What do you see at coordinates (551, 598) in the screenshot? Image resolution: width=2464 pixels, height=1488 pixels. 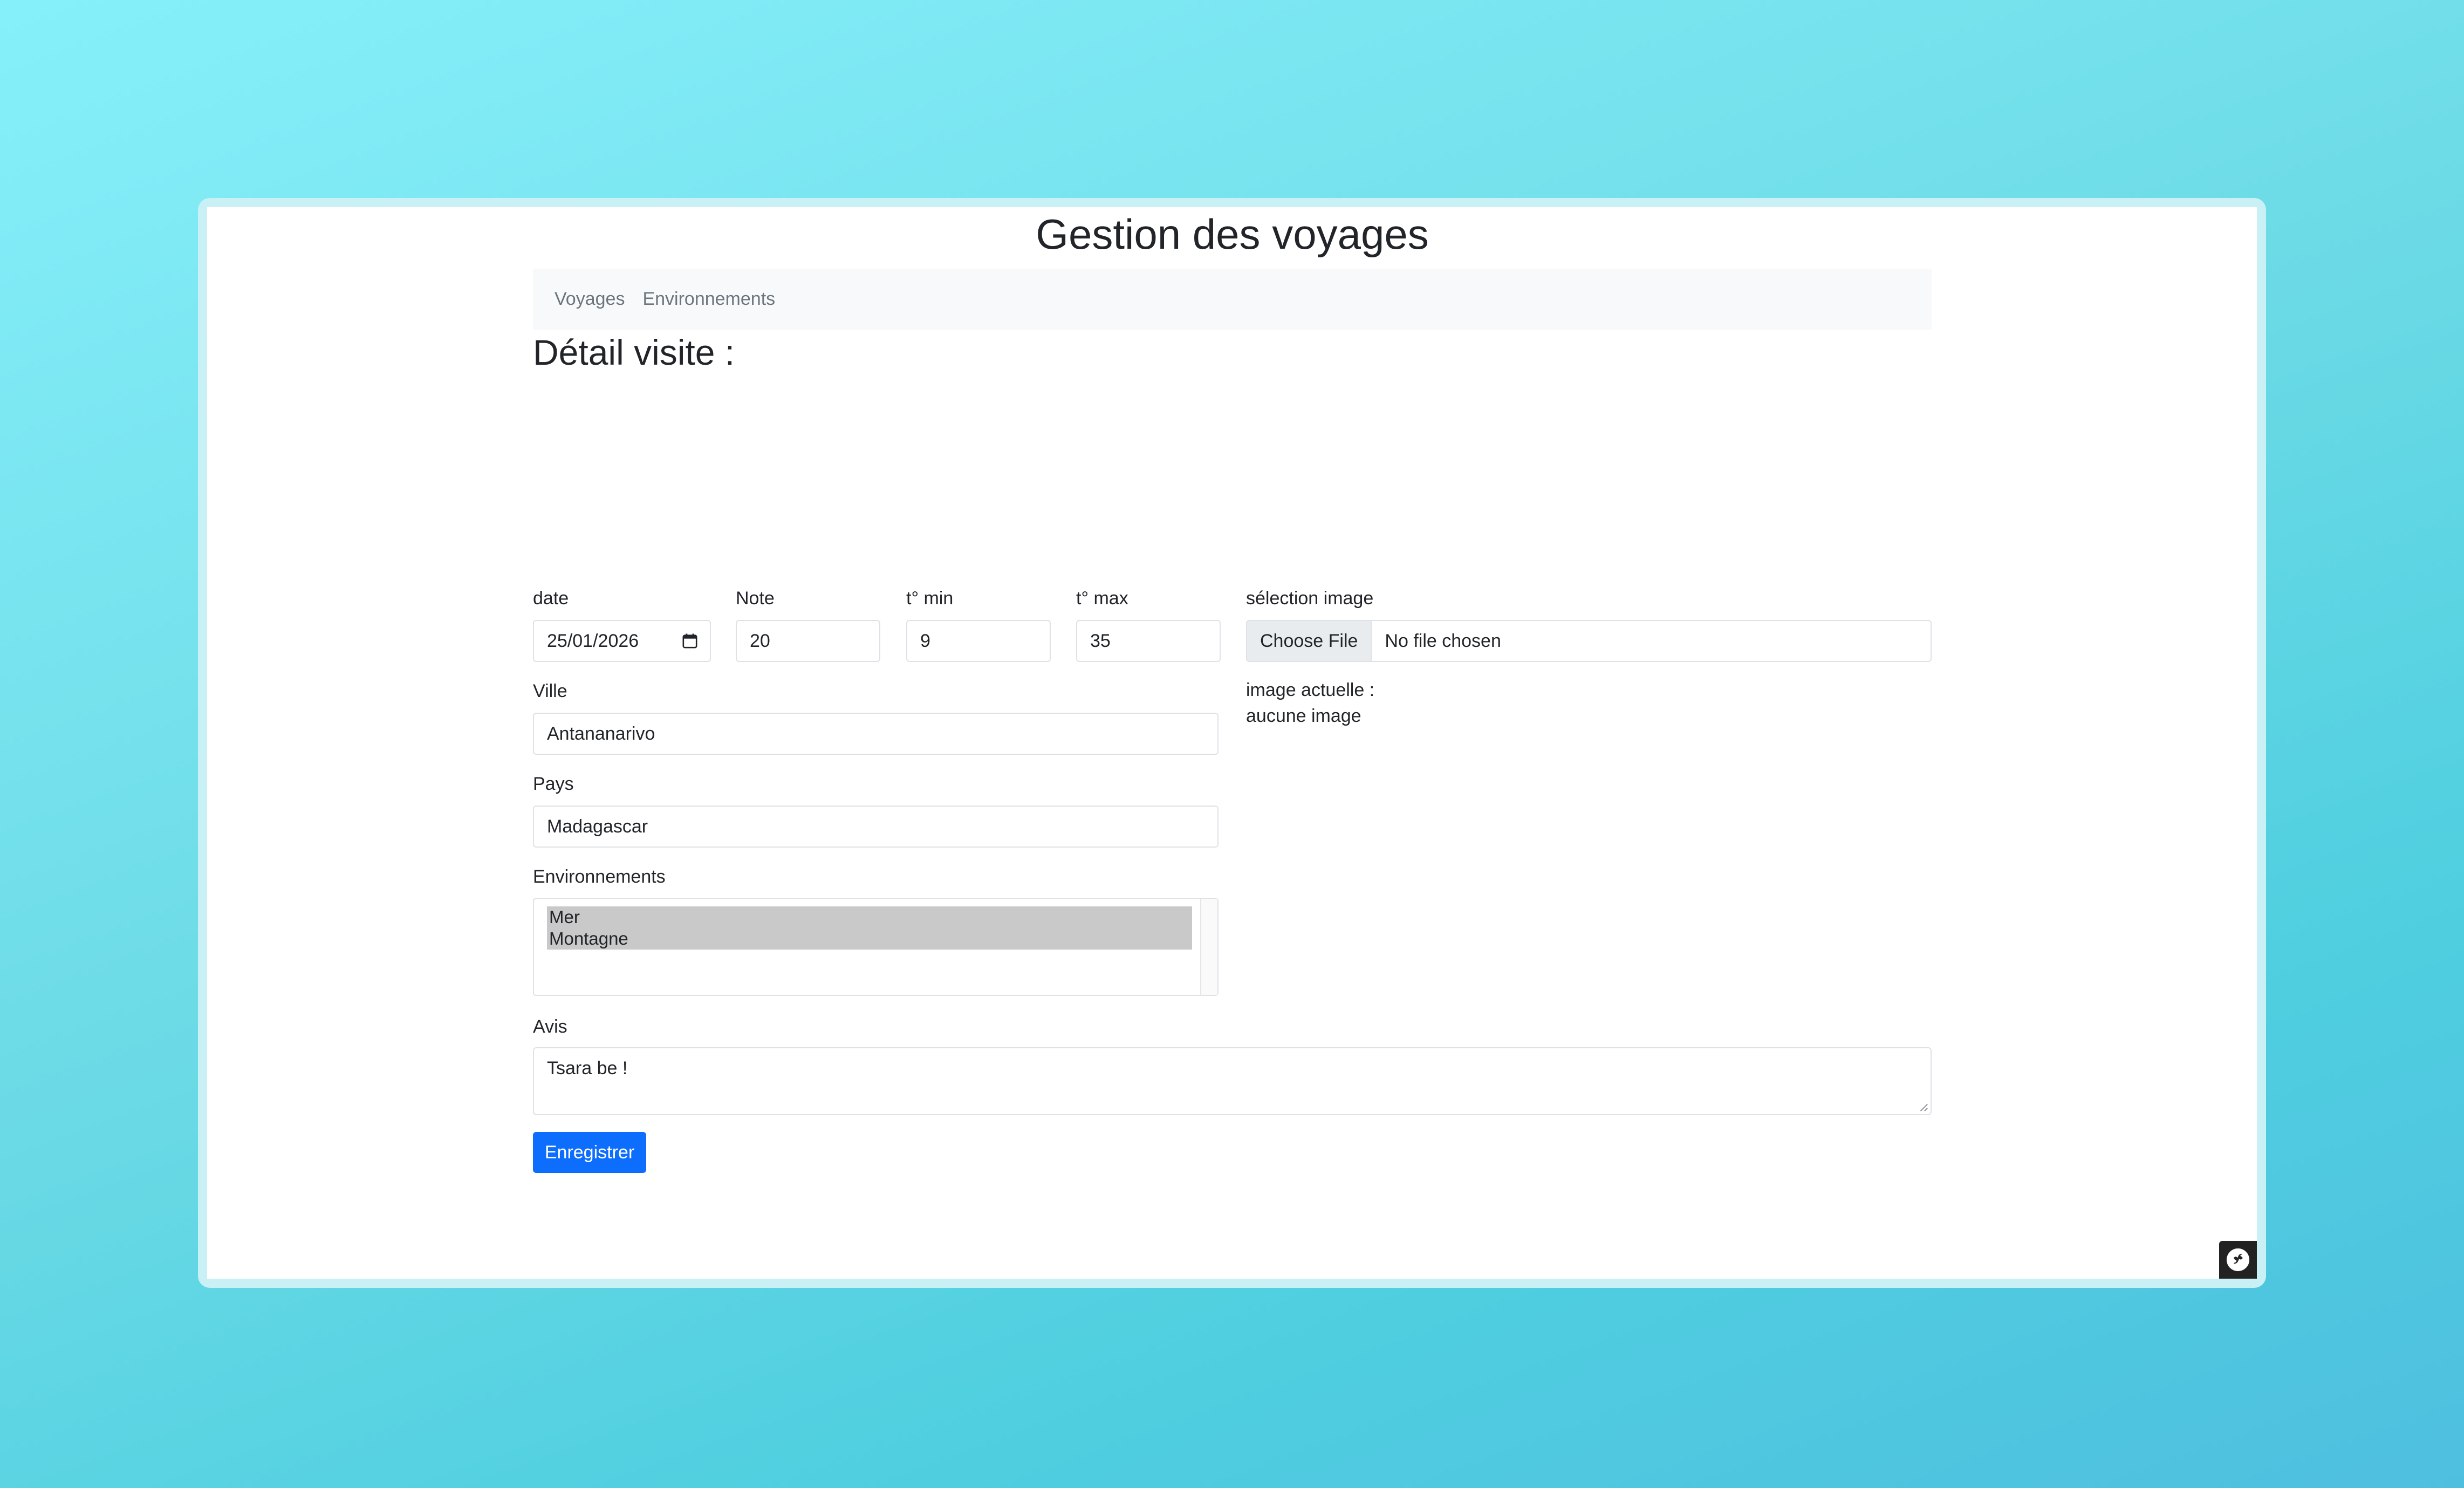 I see `date-label: date` at bounding box center [551, 598].